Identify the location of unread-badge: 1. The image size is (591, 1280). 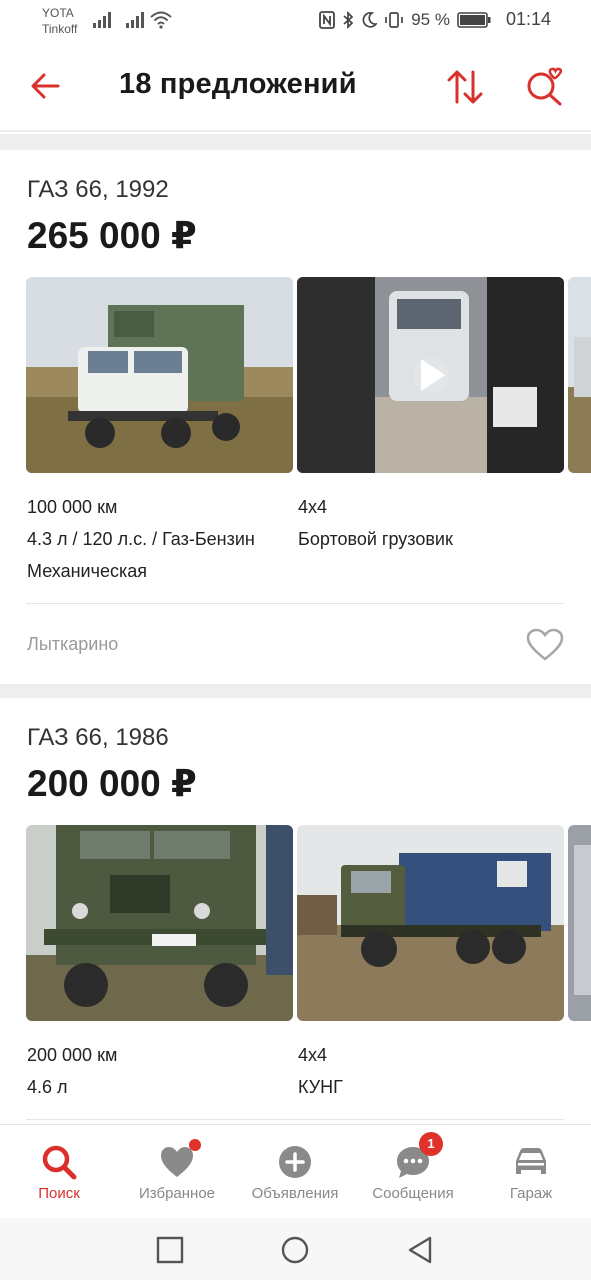
(431, 1144).